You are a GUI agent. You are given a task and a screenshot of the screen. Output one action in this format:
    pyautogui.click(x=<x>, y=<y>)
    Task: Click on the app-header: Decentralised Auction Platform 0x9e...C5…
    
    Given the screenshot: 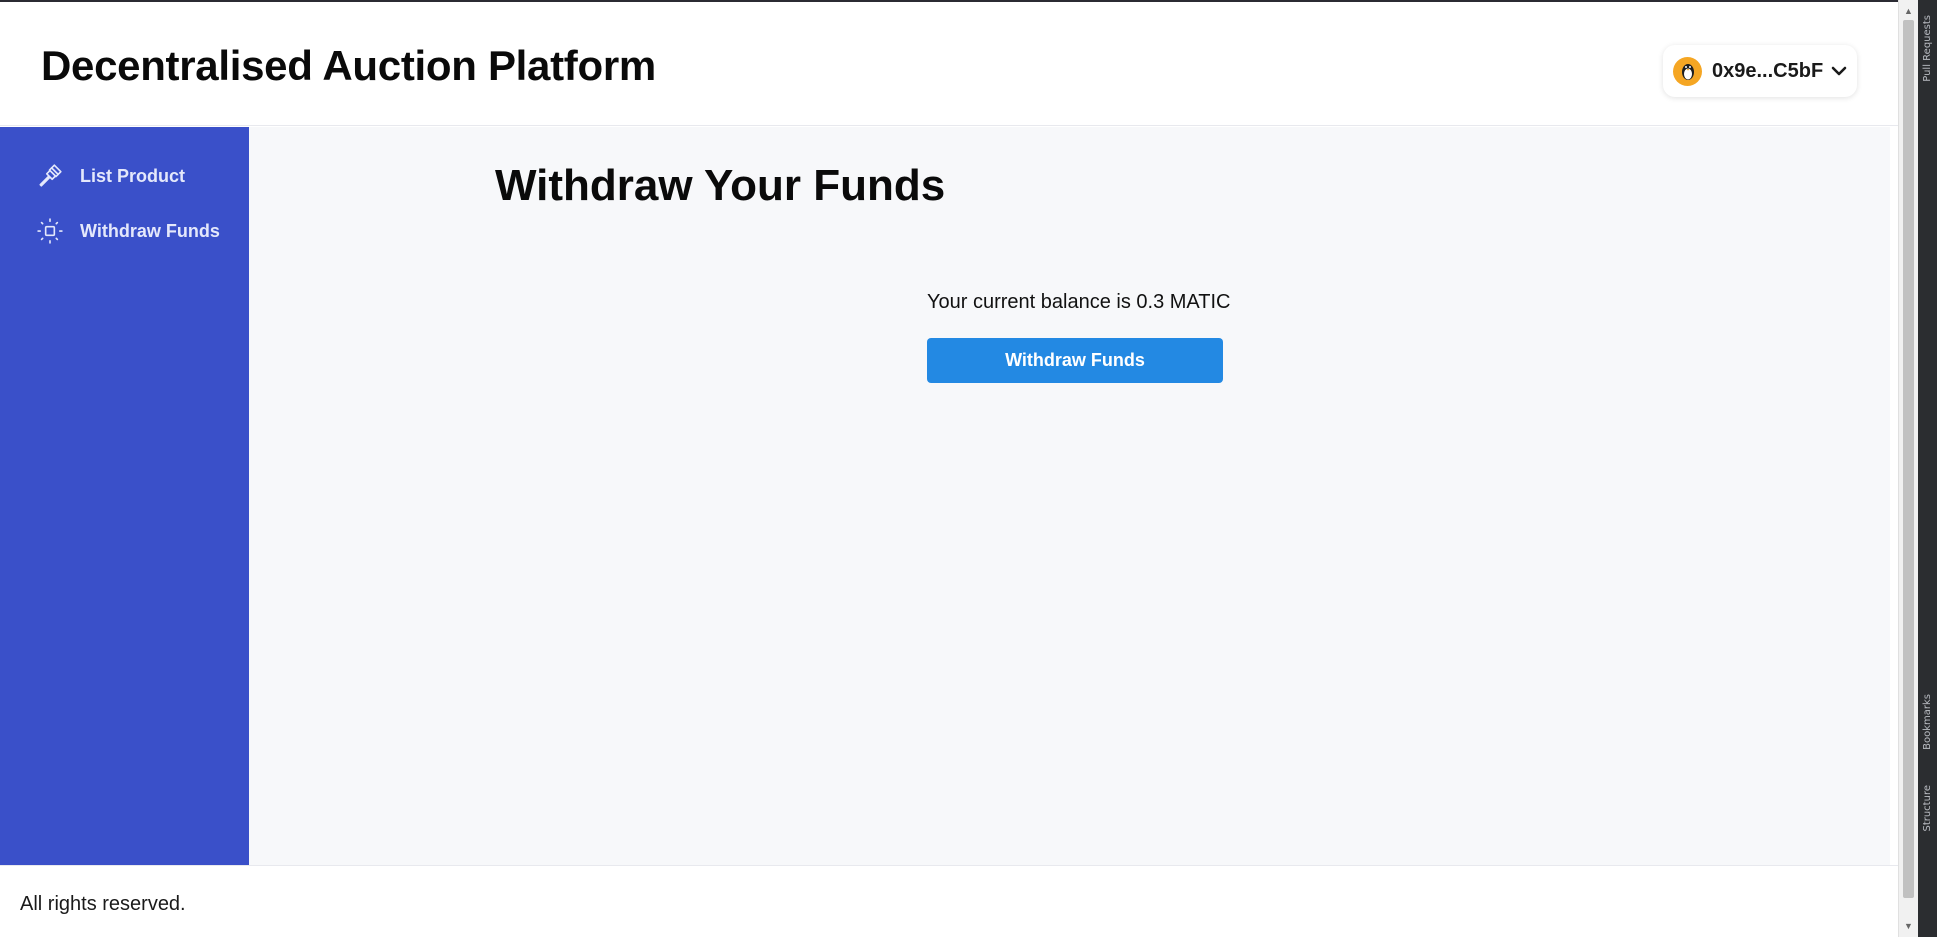 What is the action you would take?
    pyautogui.click(x=949, y=64)
    